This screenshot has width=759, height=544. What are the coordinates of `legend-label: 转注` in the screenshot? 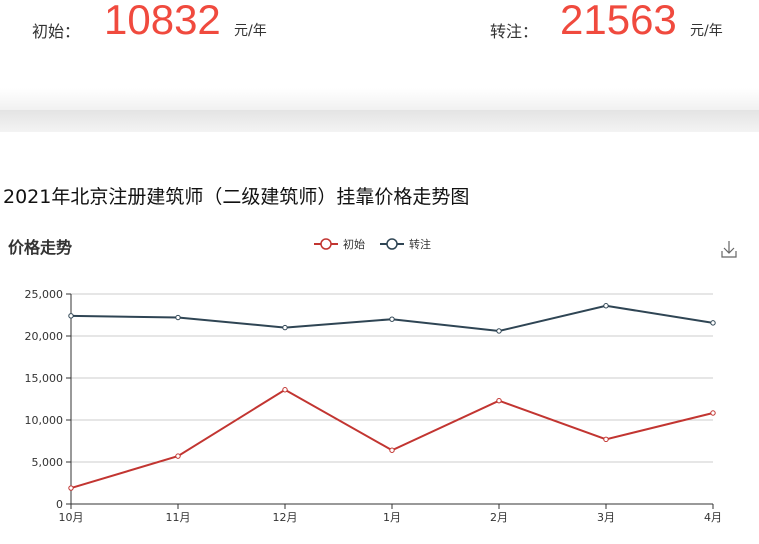 It's located at (420, 244).